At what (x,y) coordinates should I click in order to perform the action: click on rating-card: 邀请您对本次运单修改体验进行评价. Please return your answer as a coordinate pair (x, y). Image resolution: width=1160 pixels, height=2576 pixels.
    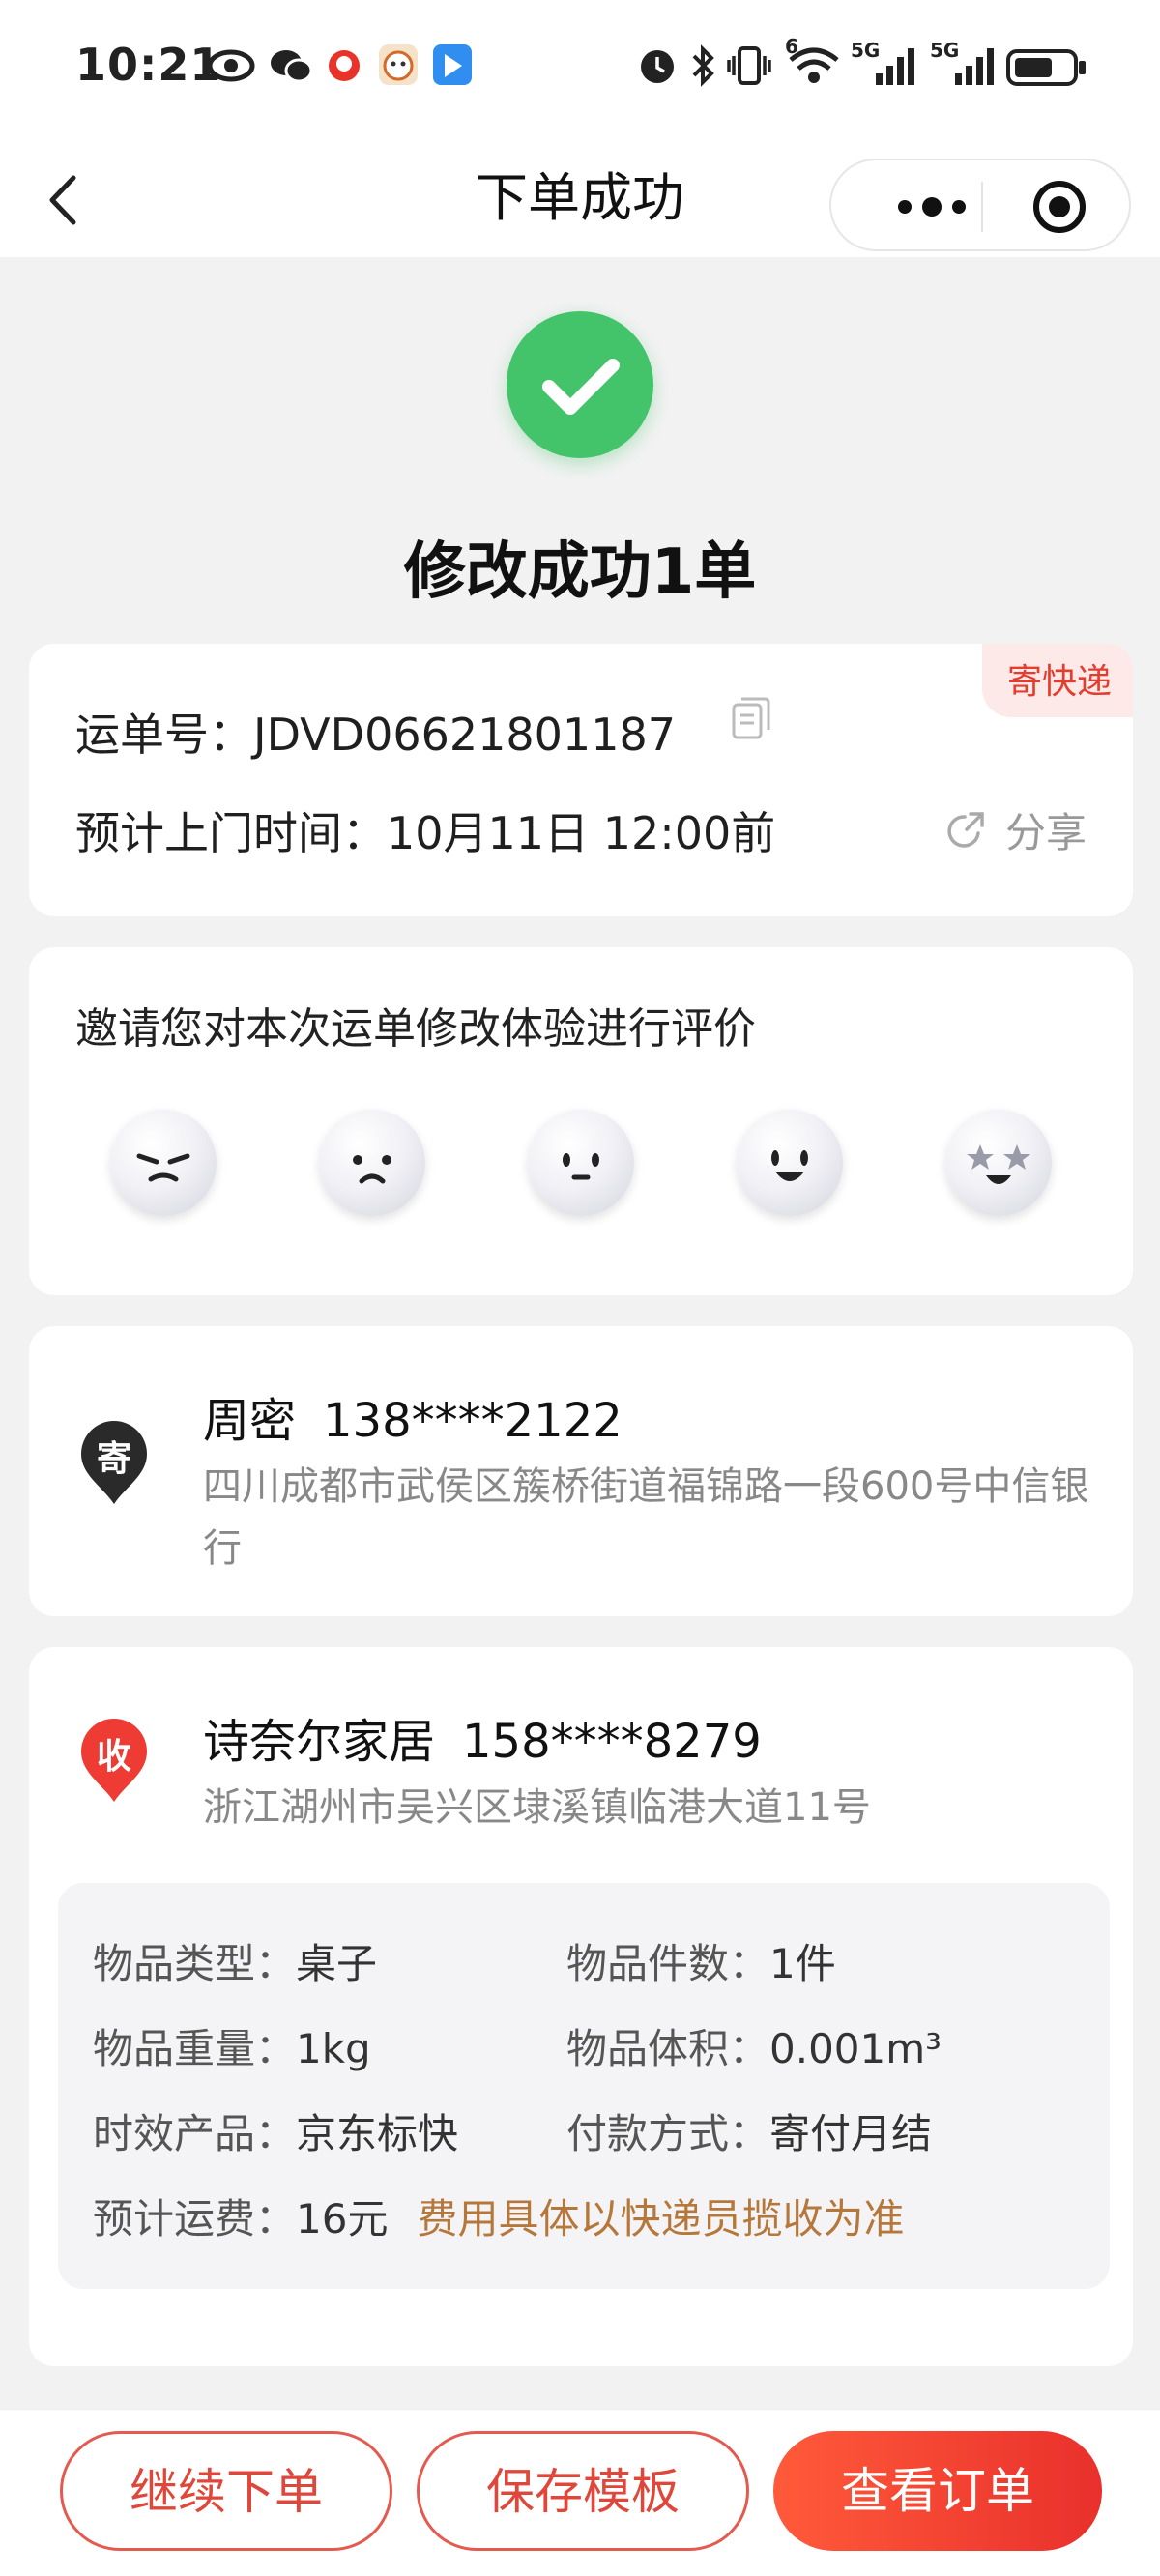
    Looking at the image, I should click on (581, 1121).